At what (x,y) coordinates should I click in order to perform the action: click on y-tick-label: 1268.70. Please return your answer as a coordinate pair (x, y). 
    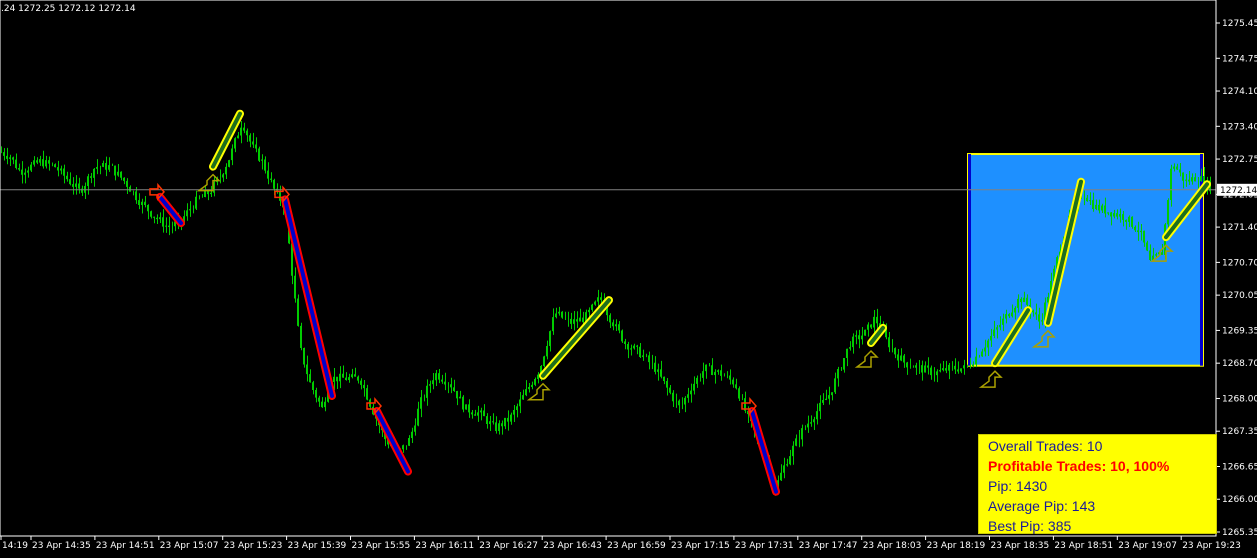
    Looking at the image, I should click on (1239, 364).